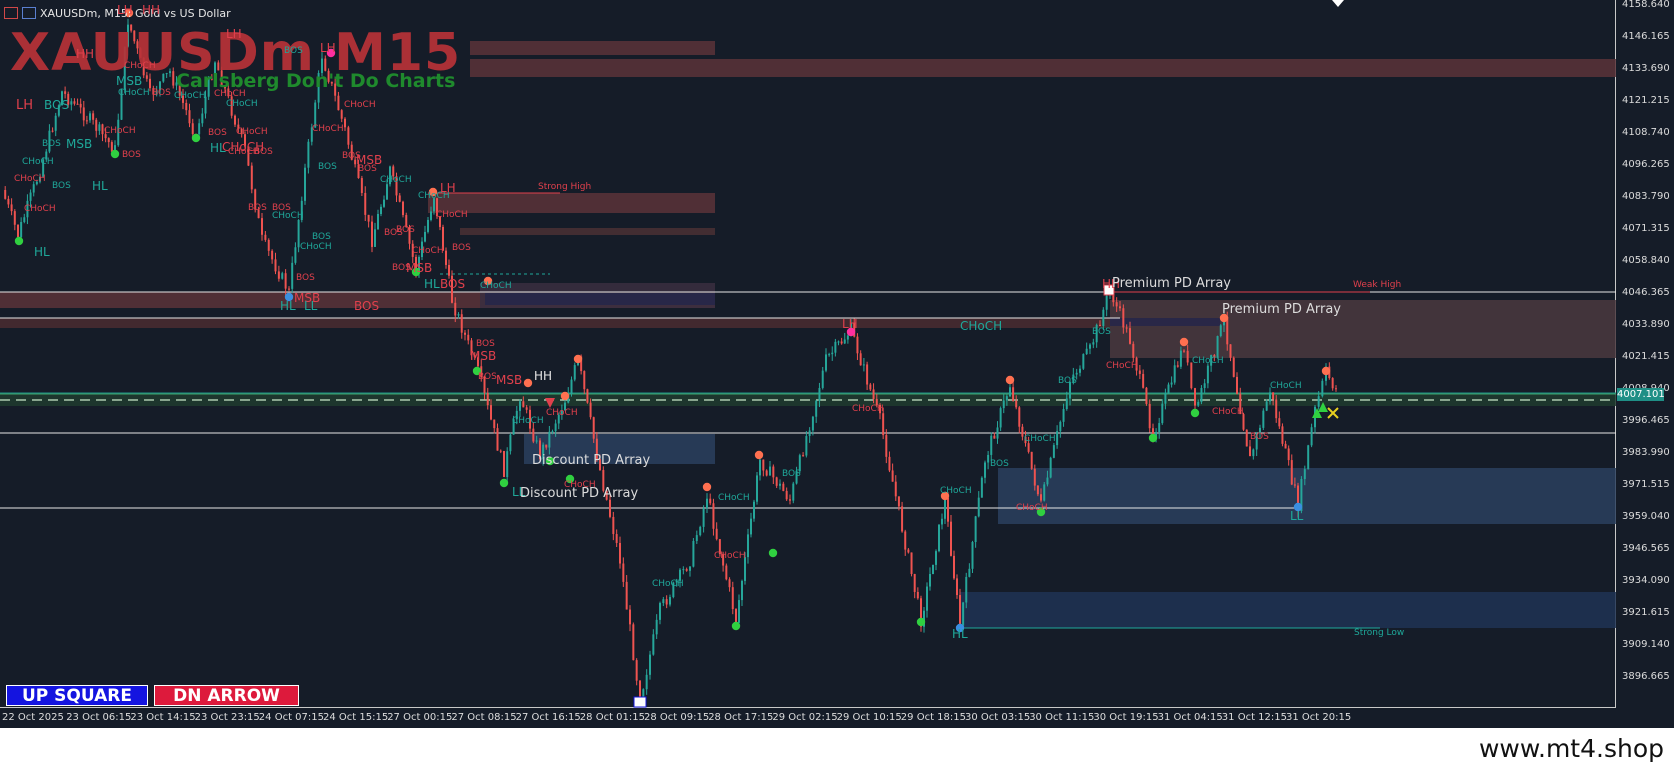 This screenshot has width=1674, height=770. I want to click on footer-site-url: www.mt4.shop, so click(1571, 748).